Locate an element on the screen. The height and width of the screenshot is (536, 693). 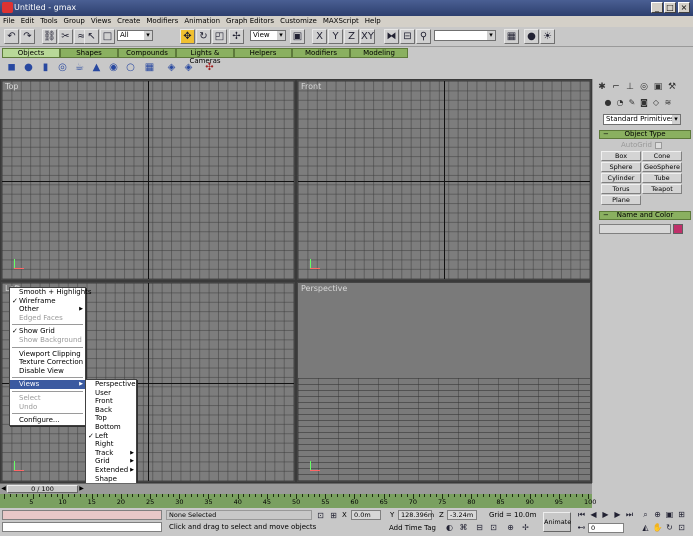
z-coordinate-field: -3.24m is located at coordinates (462, 515).